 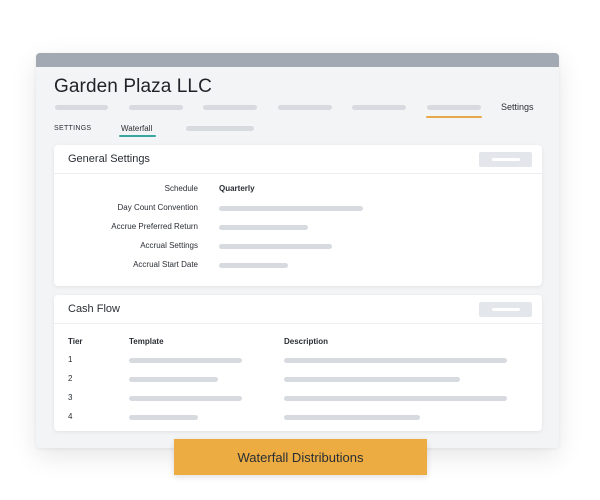 I want to click on table-row: 2, so click(x=298, y=381).